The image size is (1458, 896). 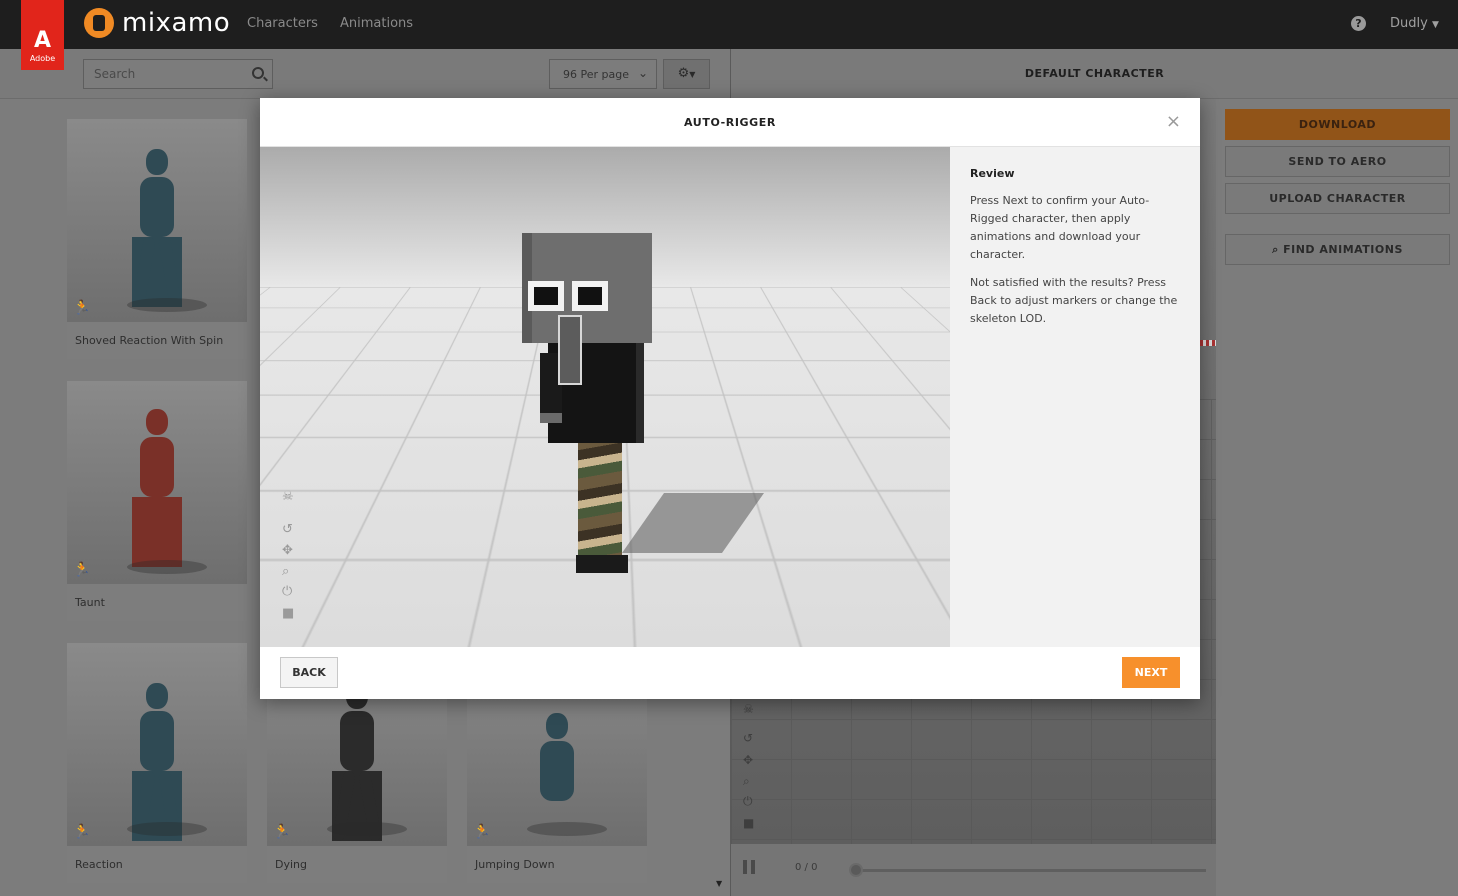 I want to click on top-bar: mixamo Characters Animations ? Dudly ▼, so click(x=729, y=24).